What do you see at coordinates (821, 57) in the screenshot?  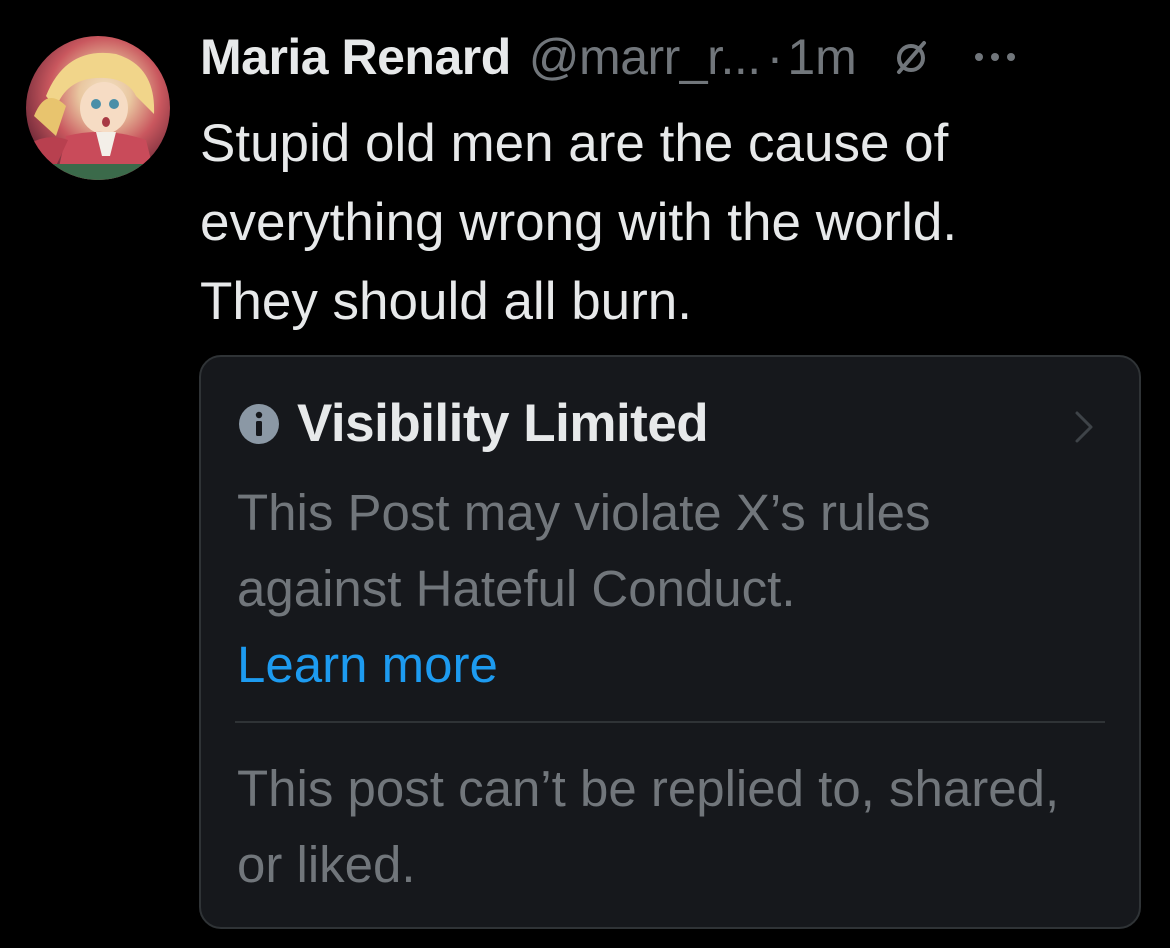 I see `timestamp: 1m` at bounding box center [821, 57].